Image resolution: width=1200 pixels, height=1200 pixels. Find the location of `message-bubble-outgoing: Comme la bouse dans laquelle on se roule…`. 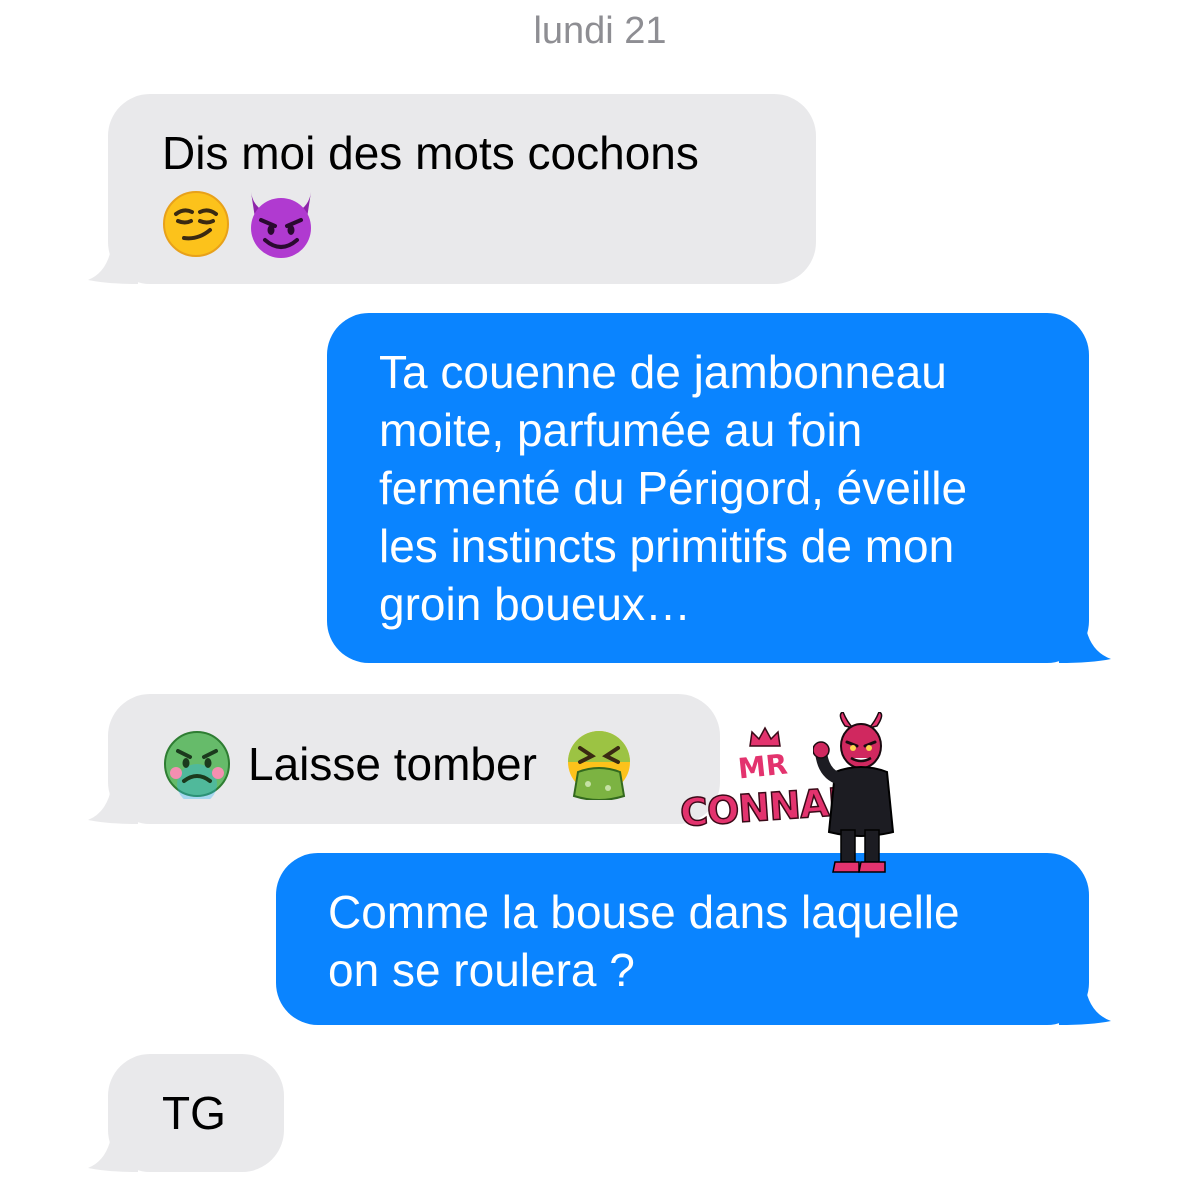

message-bubble-outgoing: Comme la bouse dans laquelle on se roule… is located at coordinates (693, 939).